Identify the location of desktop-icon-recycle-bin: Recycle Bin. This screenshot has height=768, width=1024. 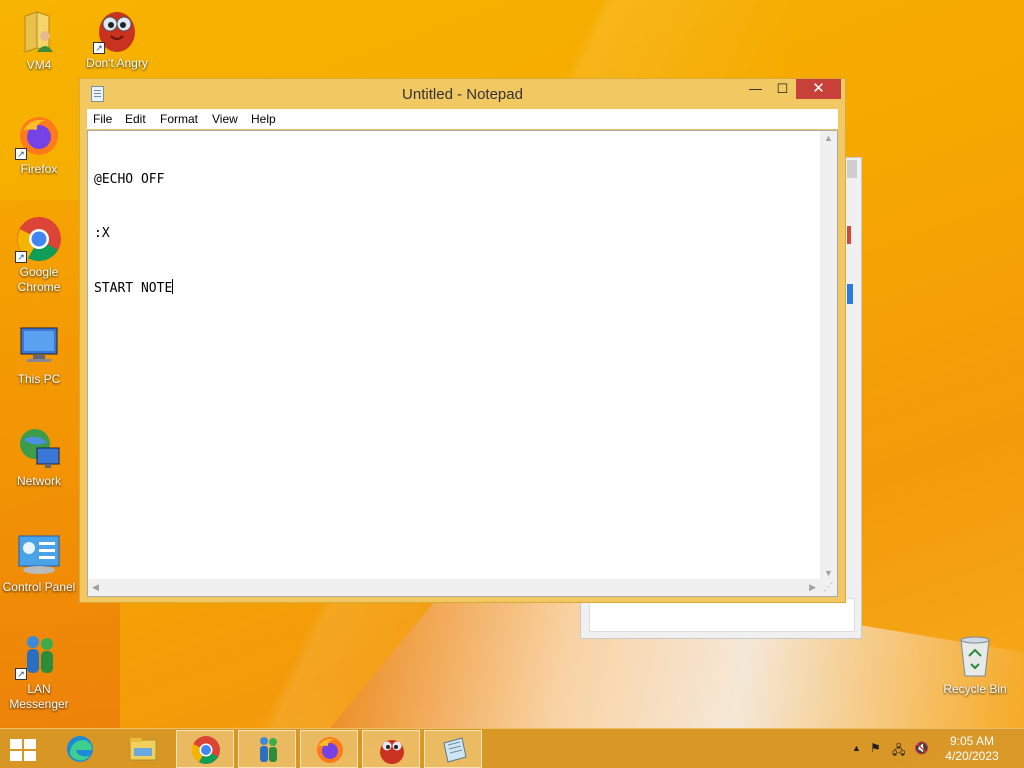
(975, 664).